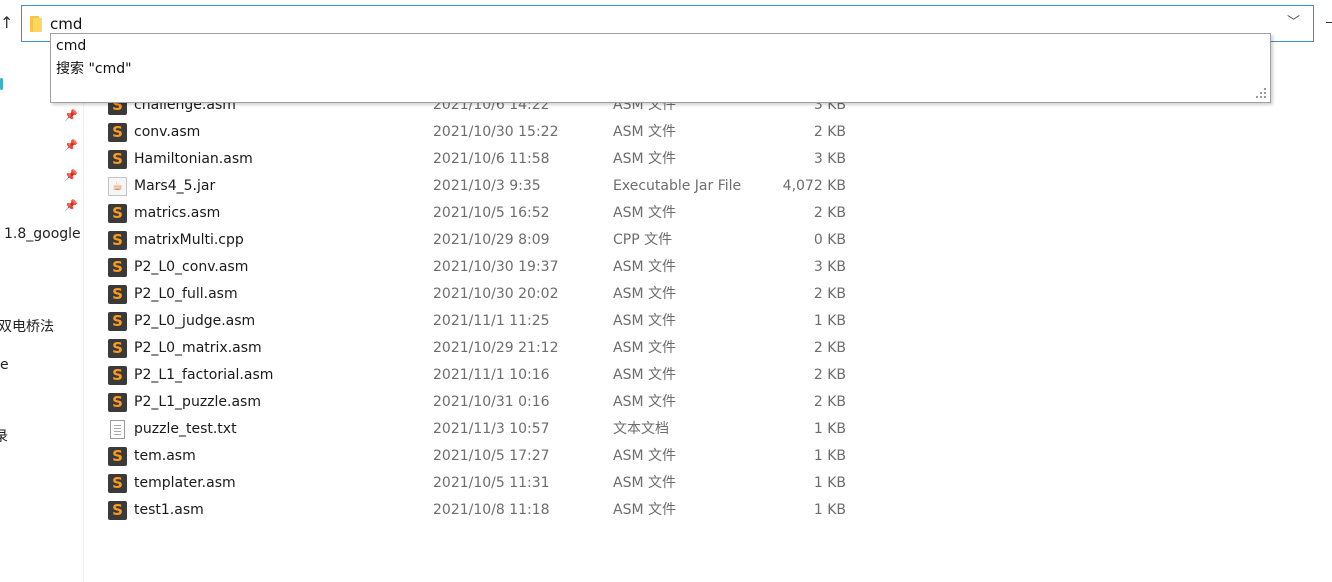 This screenshot has width=1332, height=582. I want to click on file-modified-date: 2021/11/1 10:16, so click(491, 375).